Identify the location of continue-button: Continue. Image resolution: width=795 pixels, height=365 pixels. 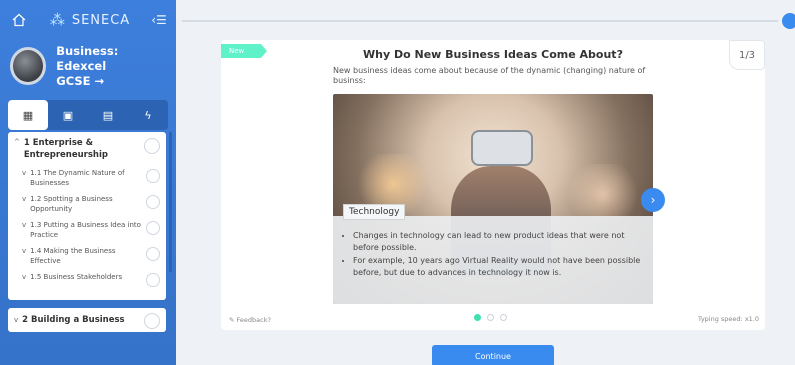
(493, 355).